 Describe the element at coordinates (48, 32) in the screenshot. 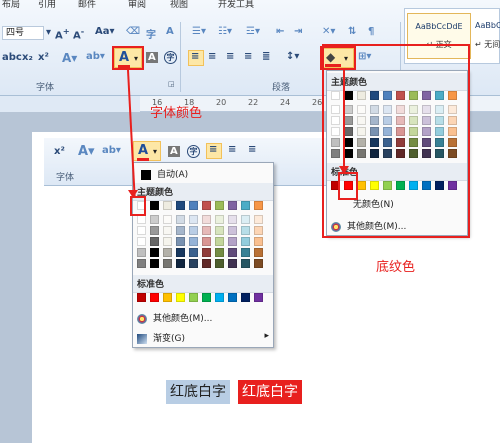

I see `font-size-dropdown-icon: ▾` at that location.